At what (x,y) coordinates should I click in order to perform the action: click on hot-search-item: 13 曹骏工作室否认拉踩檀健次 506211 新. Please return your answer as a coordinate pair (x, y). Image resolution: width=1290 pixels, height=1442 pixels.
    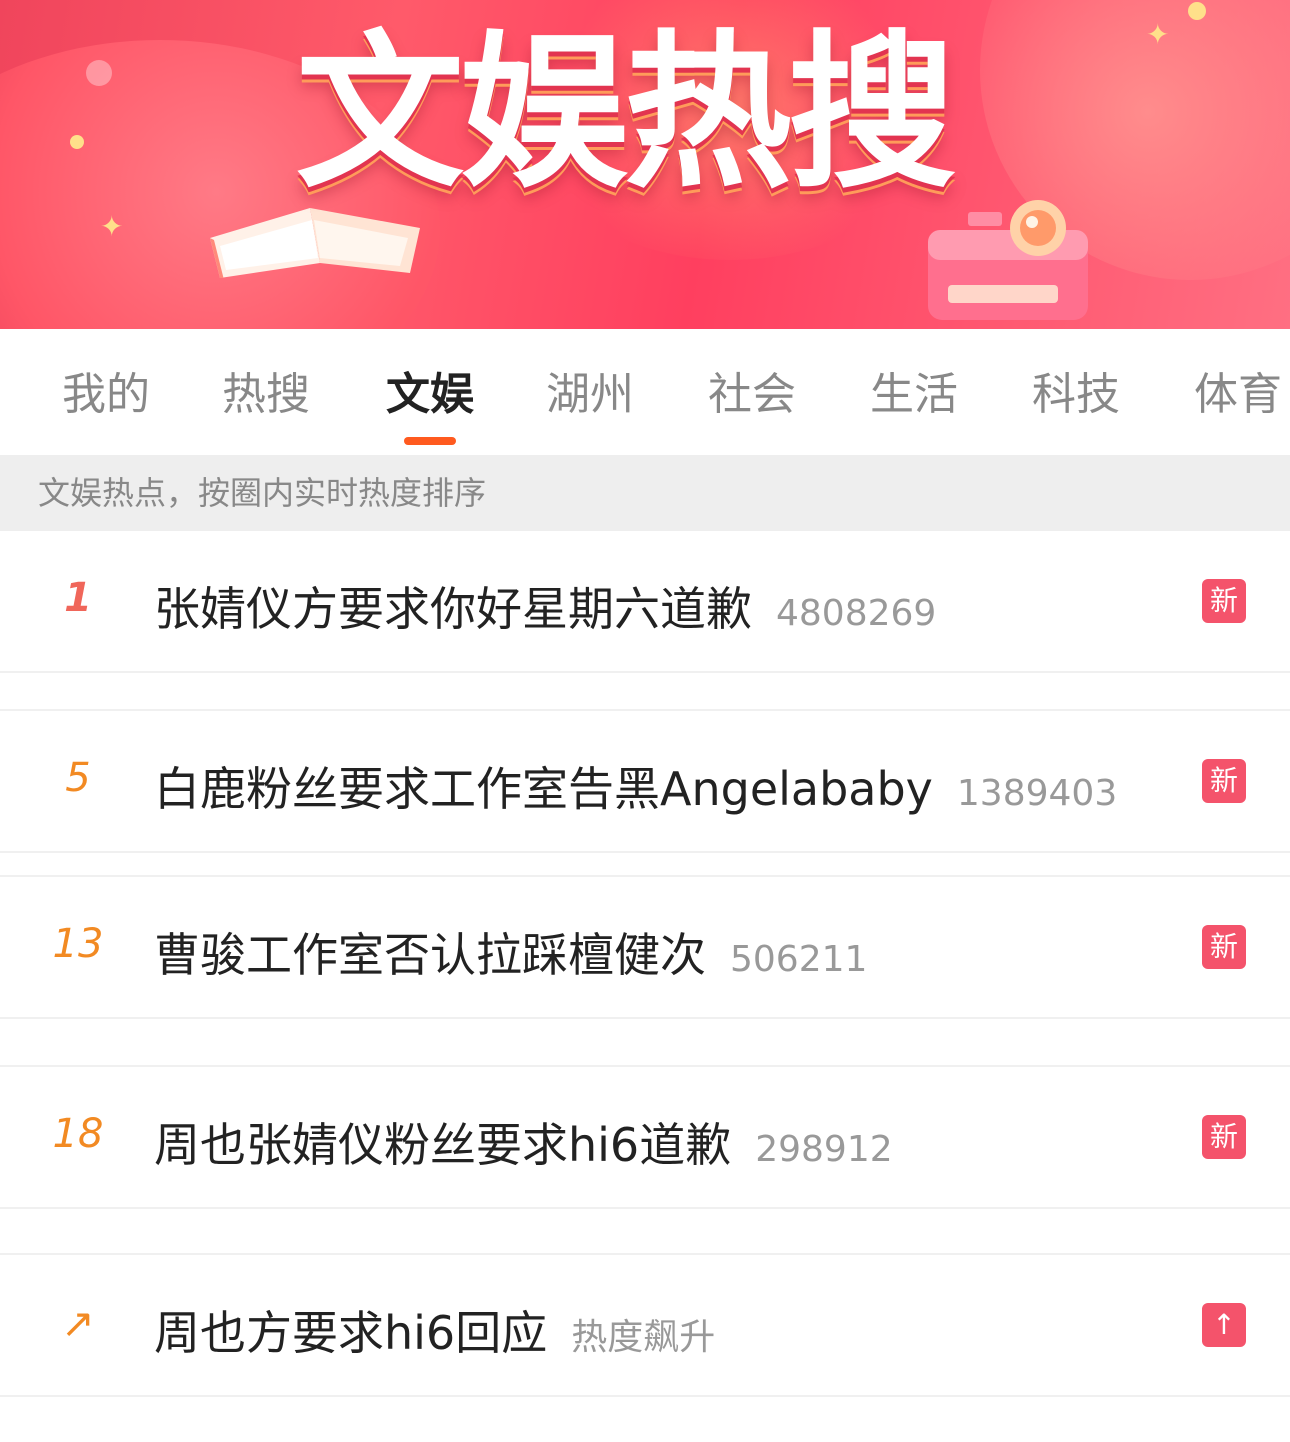
    Looking at the image, I should click on (645, 947).